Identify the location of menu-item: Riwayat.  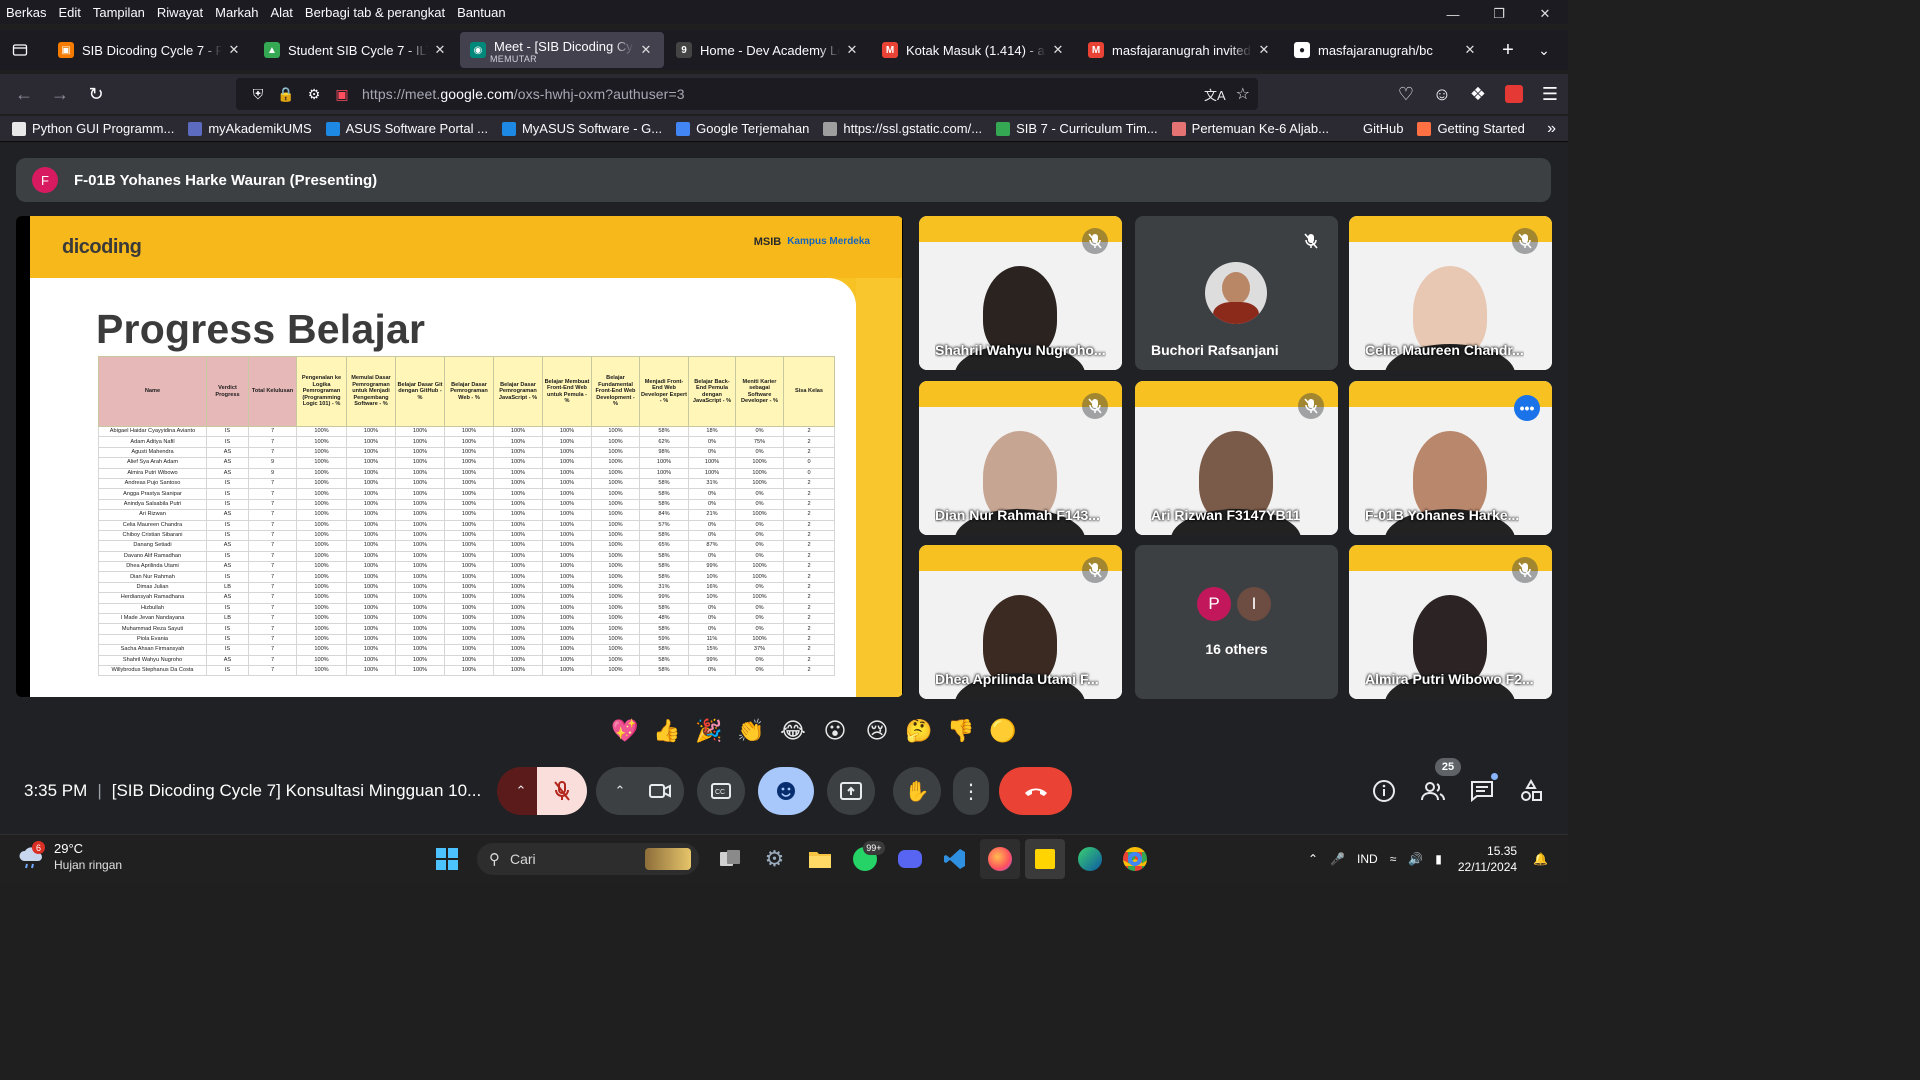
(180, 12).